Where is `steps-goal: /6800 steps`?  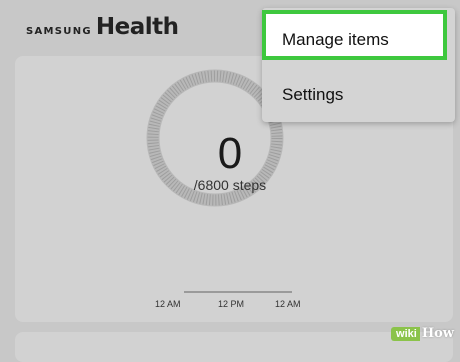
steps-goal: /6800 steps is located at coordinates (230, 185).